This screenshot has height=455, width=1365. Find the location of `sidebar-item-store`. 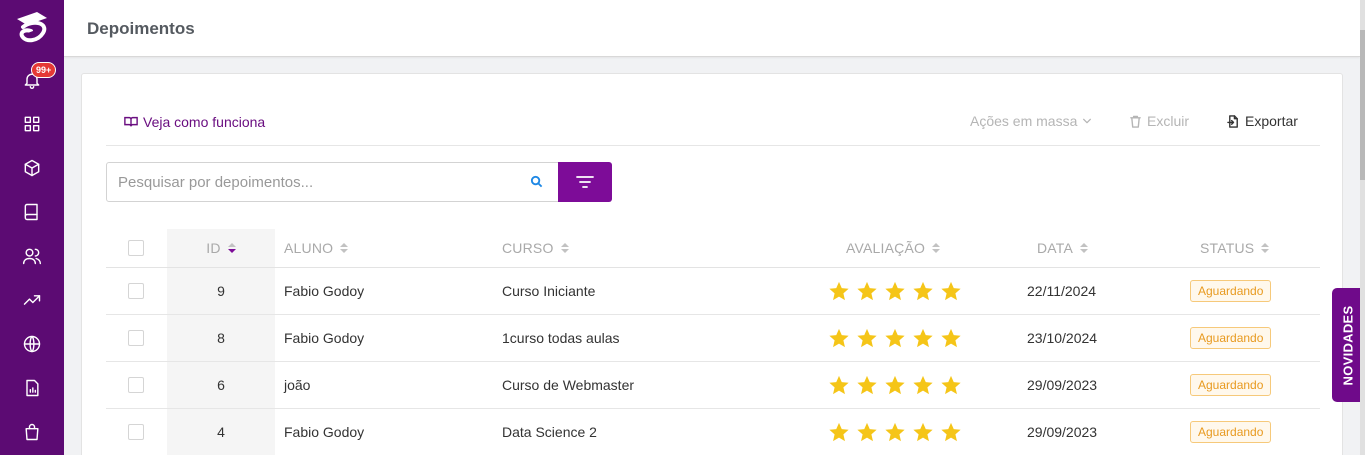

sidebar-item-store is located at coordinates (32, 432).